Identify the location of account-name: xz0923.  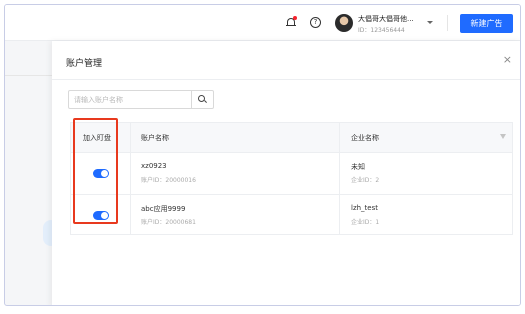
(154, 166).